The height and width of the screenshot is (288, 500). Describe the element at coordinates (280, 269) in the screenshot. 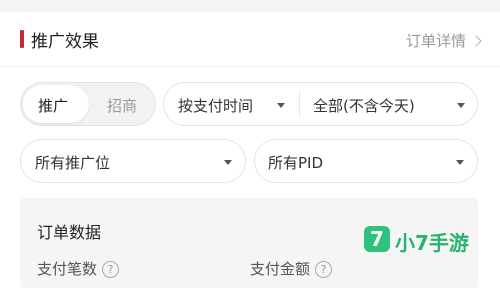

I see `metric-label: 支付金额` at that location.